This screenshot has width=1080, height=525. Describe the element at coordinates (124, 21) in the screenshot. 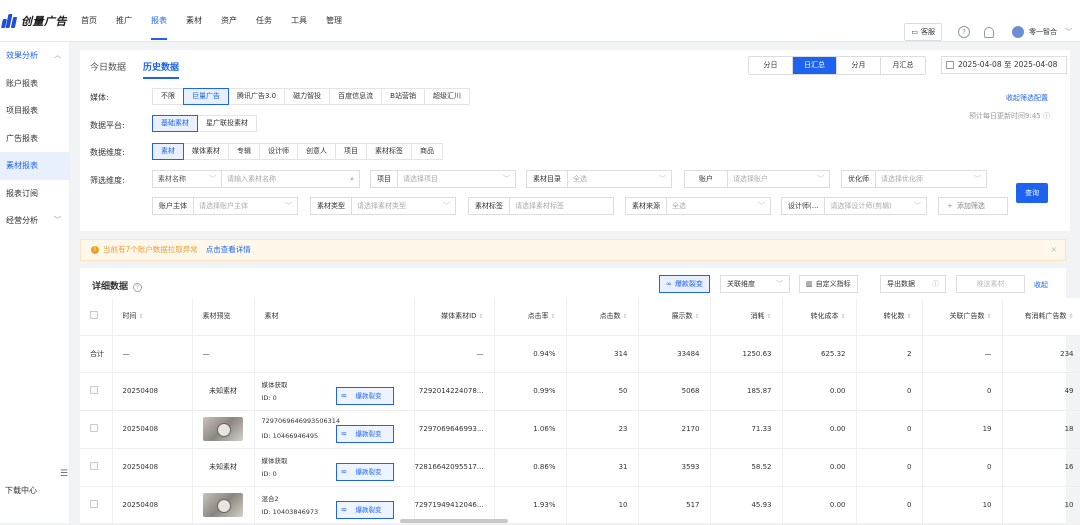

I see `nav-item: 推广` at that location.